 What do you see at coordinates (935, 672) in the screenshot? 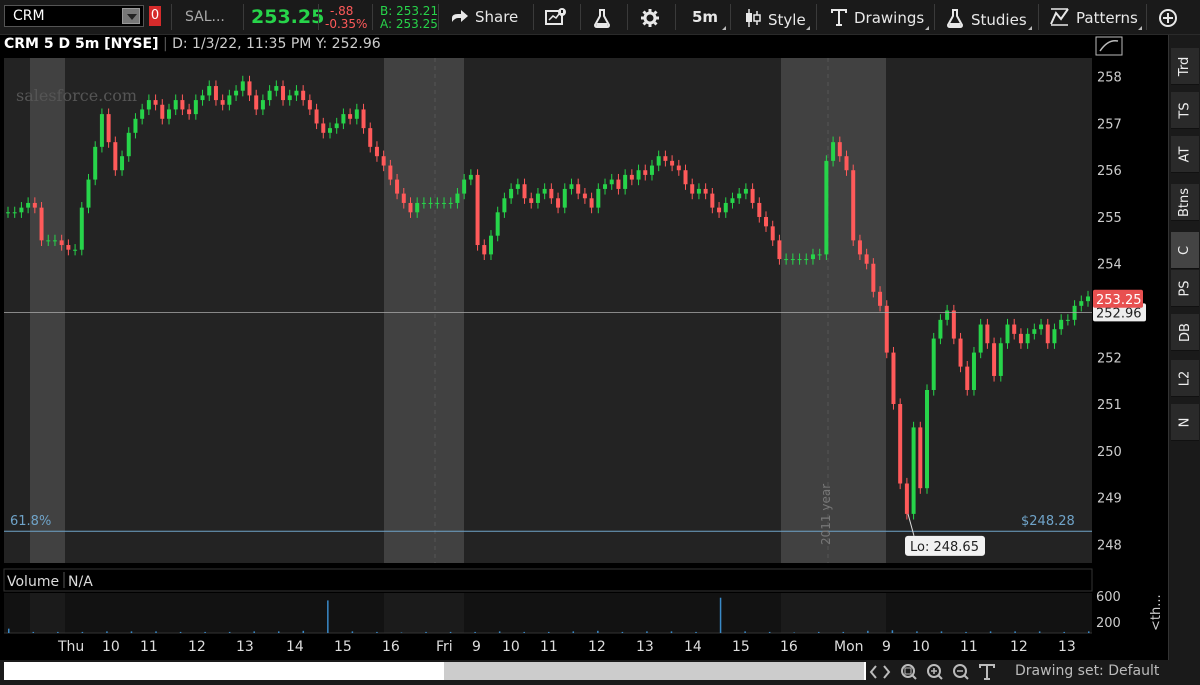
I see `zoom-in-icon` at bounding box center [935, 672].